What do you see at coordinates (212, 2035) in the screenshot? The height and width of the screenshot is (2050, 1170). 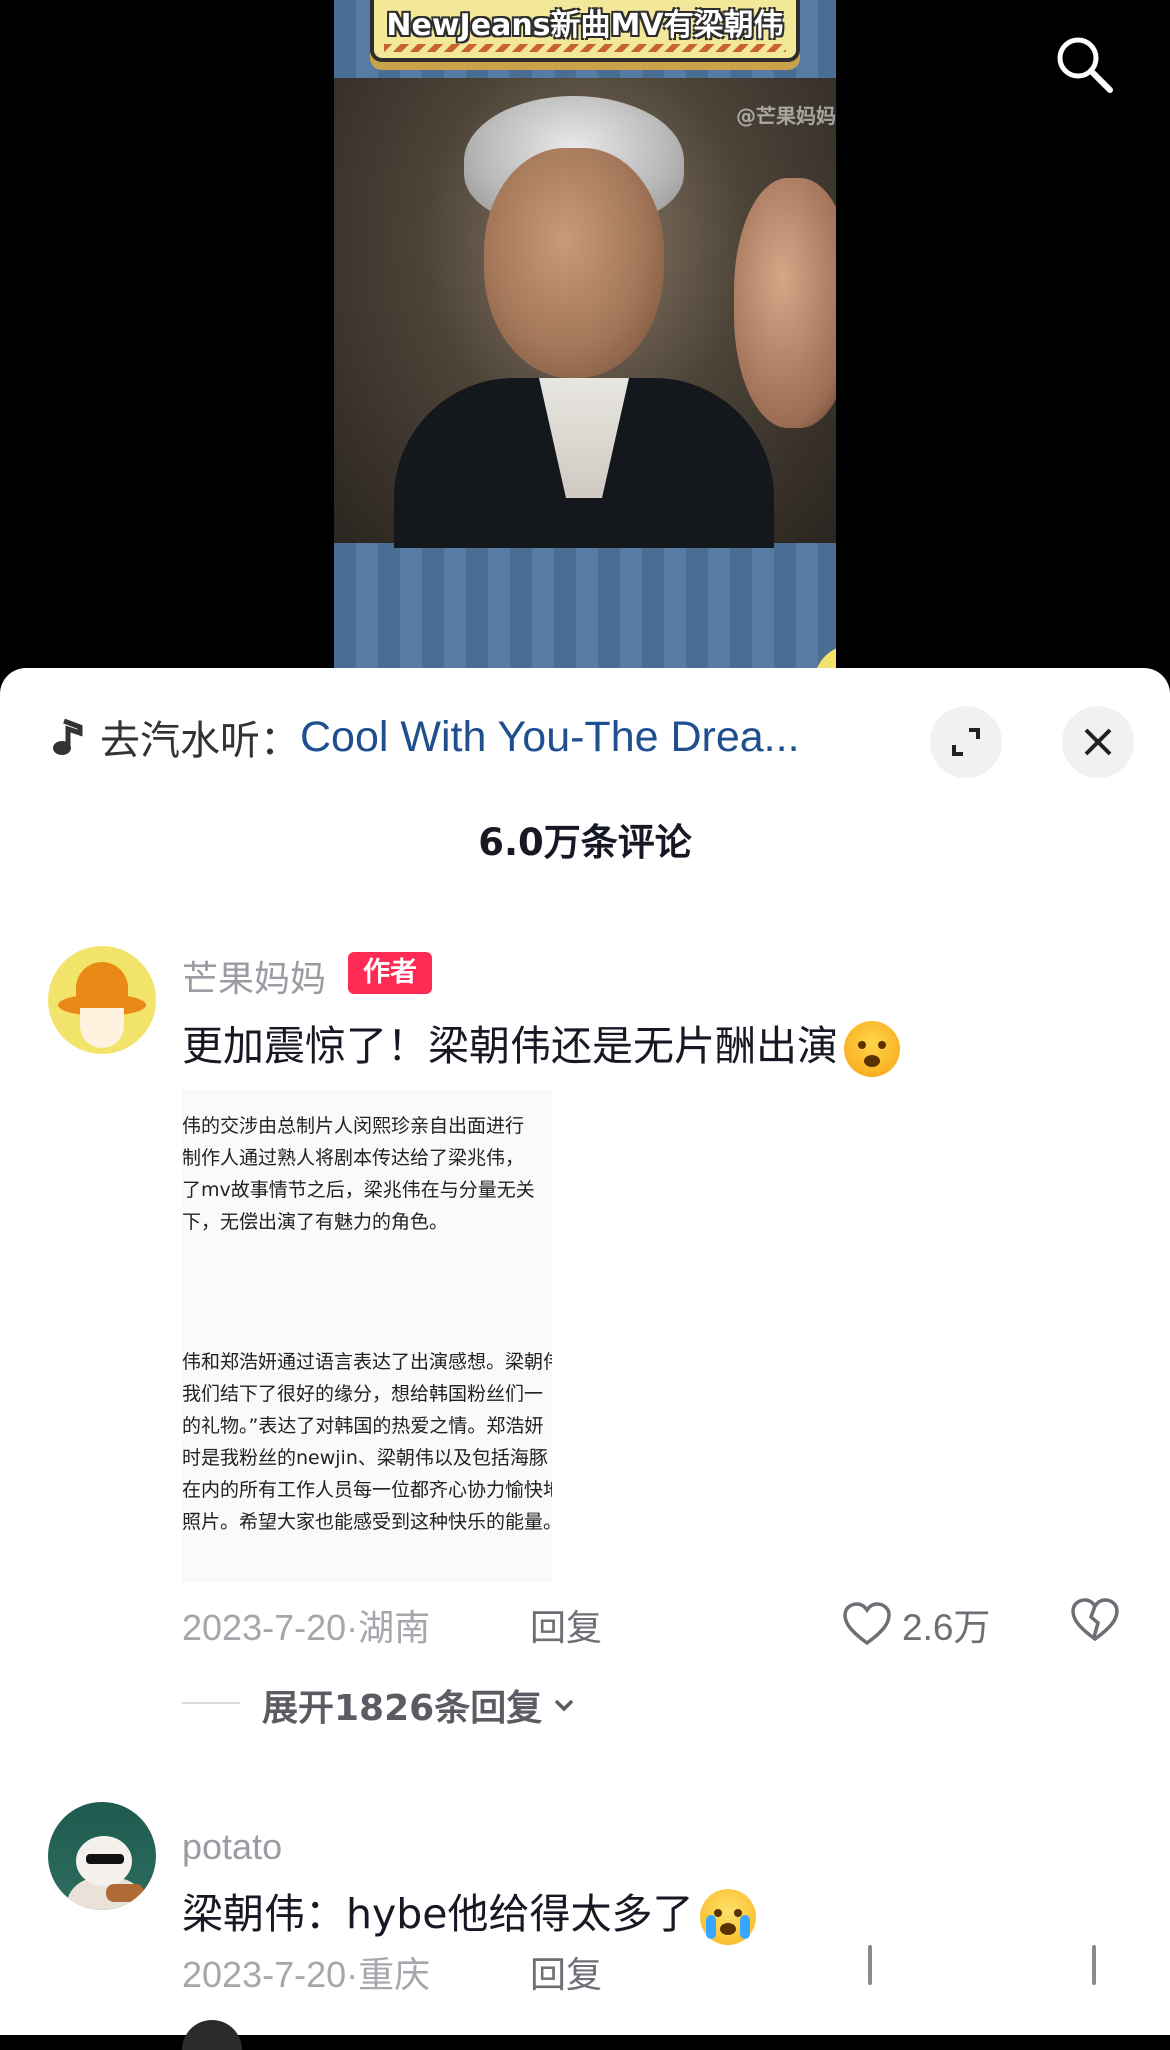 I see `next-comment-avatar-peek` at bounding box center [212, 2035].